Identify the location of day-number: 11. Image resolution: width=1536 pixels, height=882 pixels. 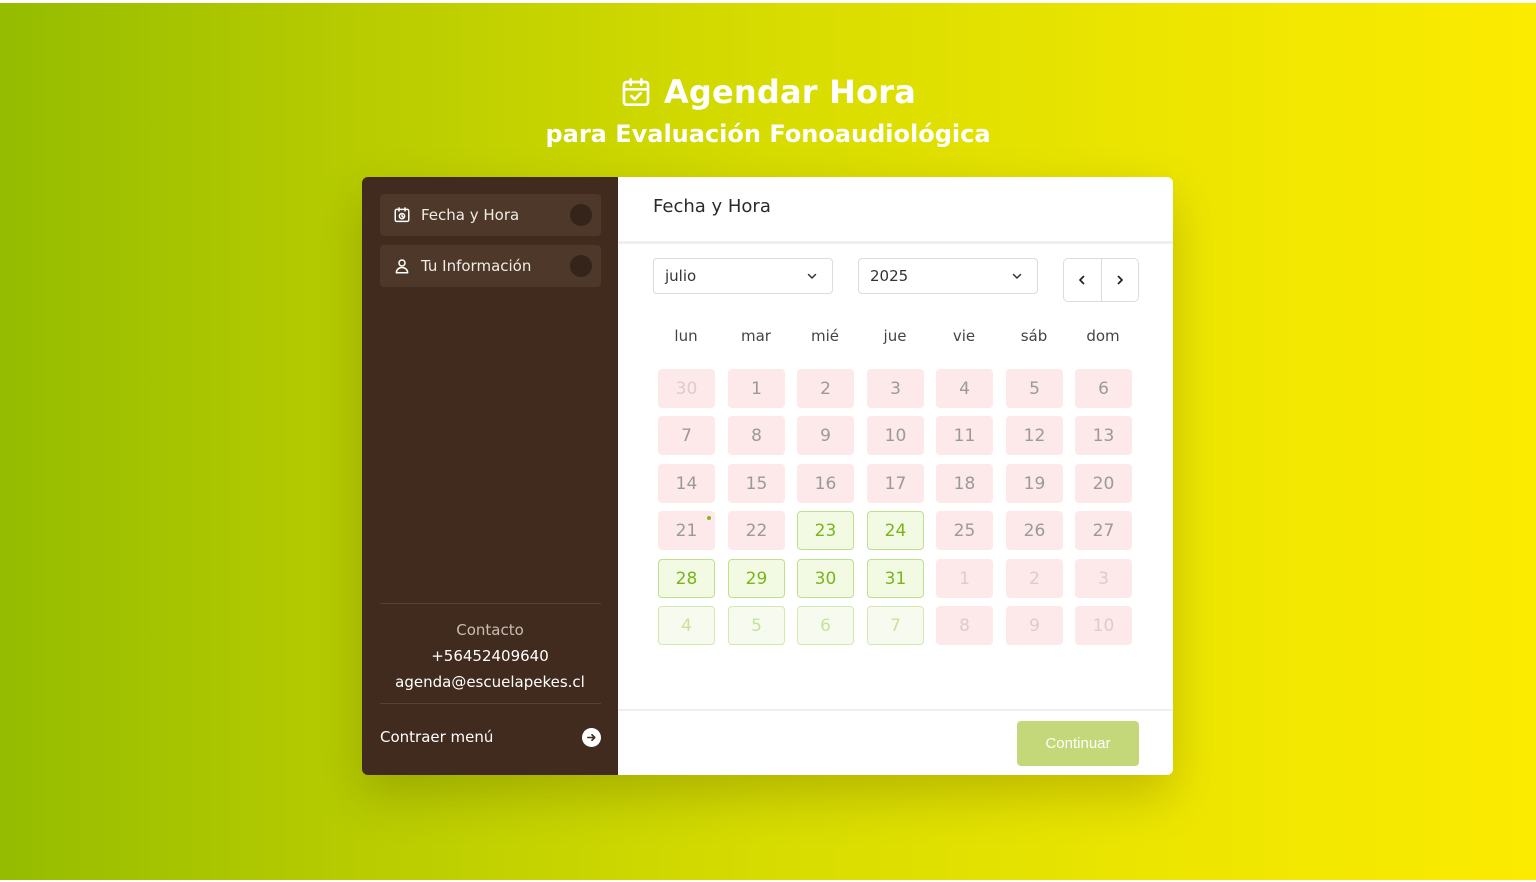
(964, 435).